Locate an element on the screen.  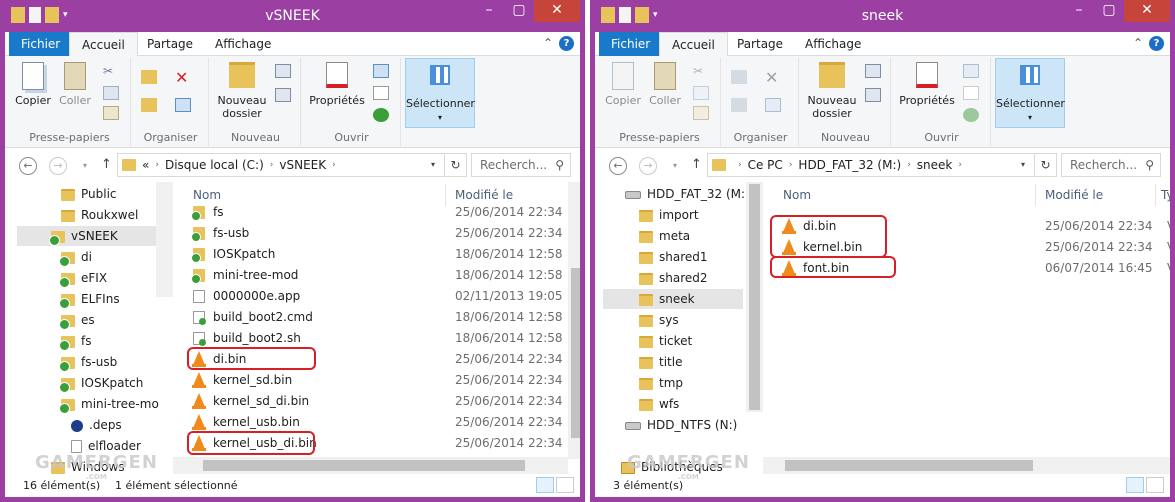
maximize-button: ▢ is located at coordinates (519, 11).